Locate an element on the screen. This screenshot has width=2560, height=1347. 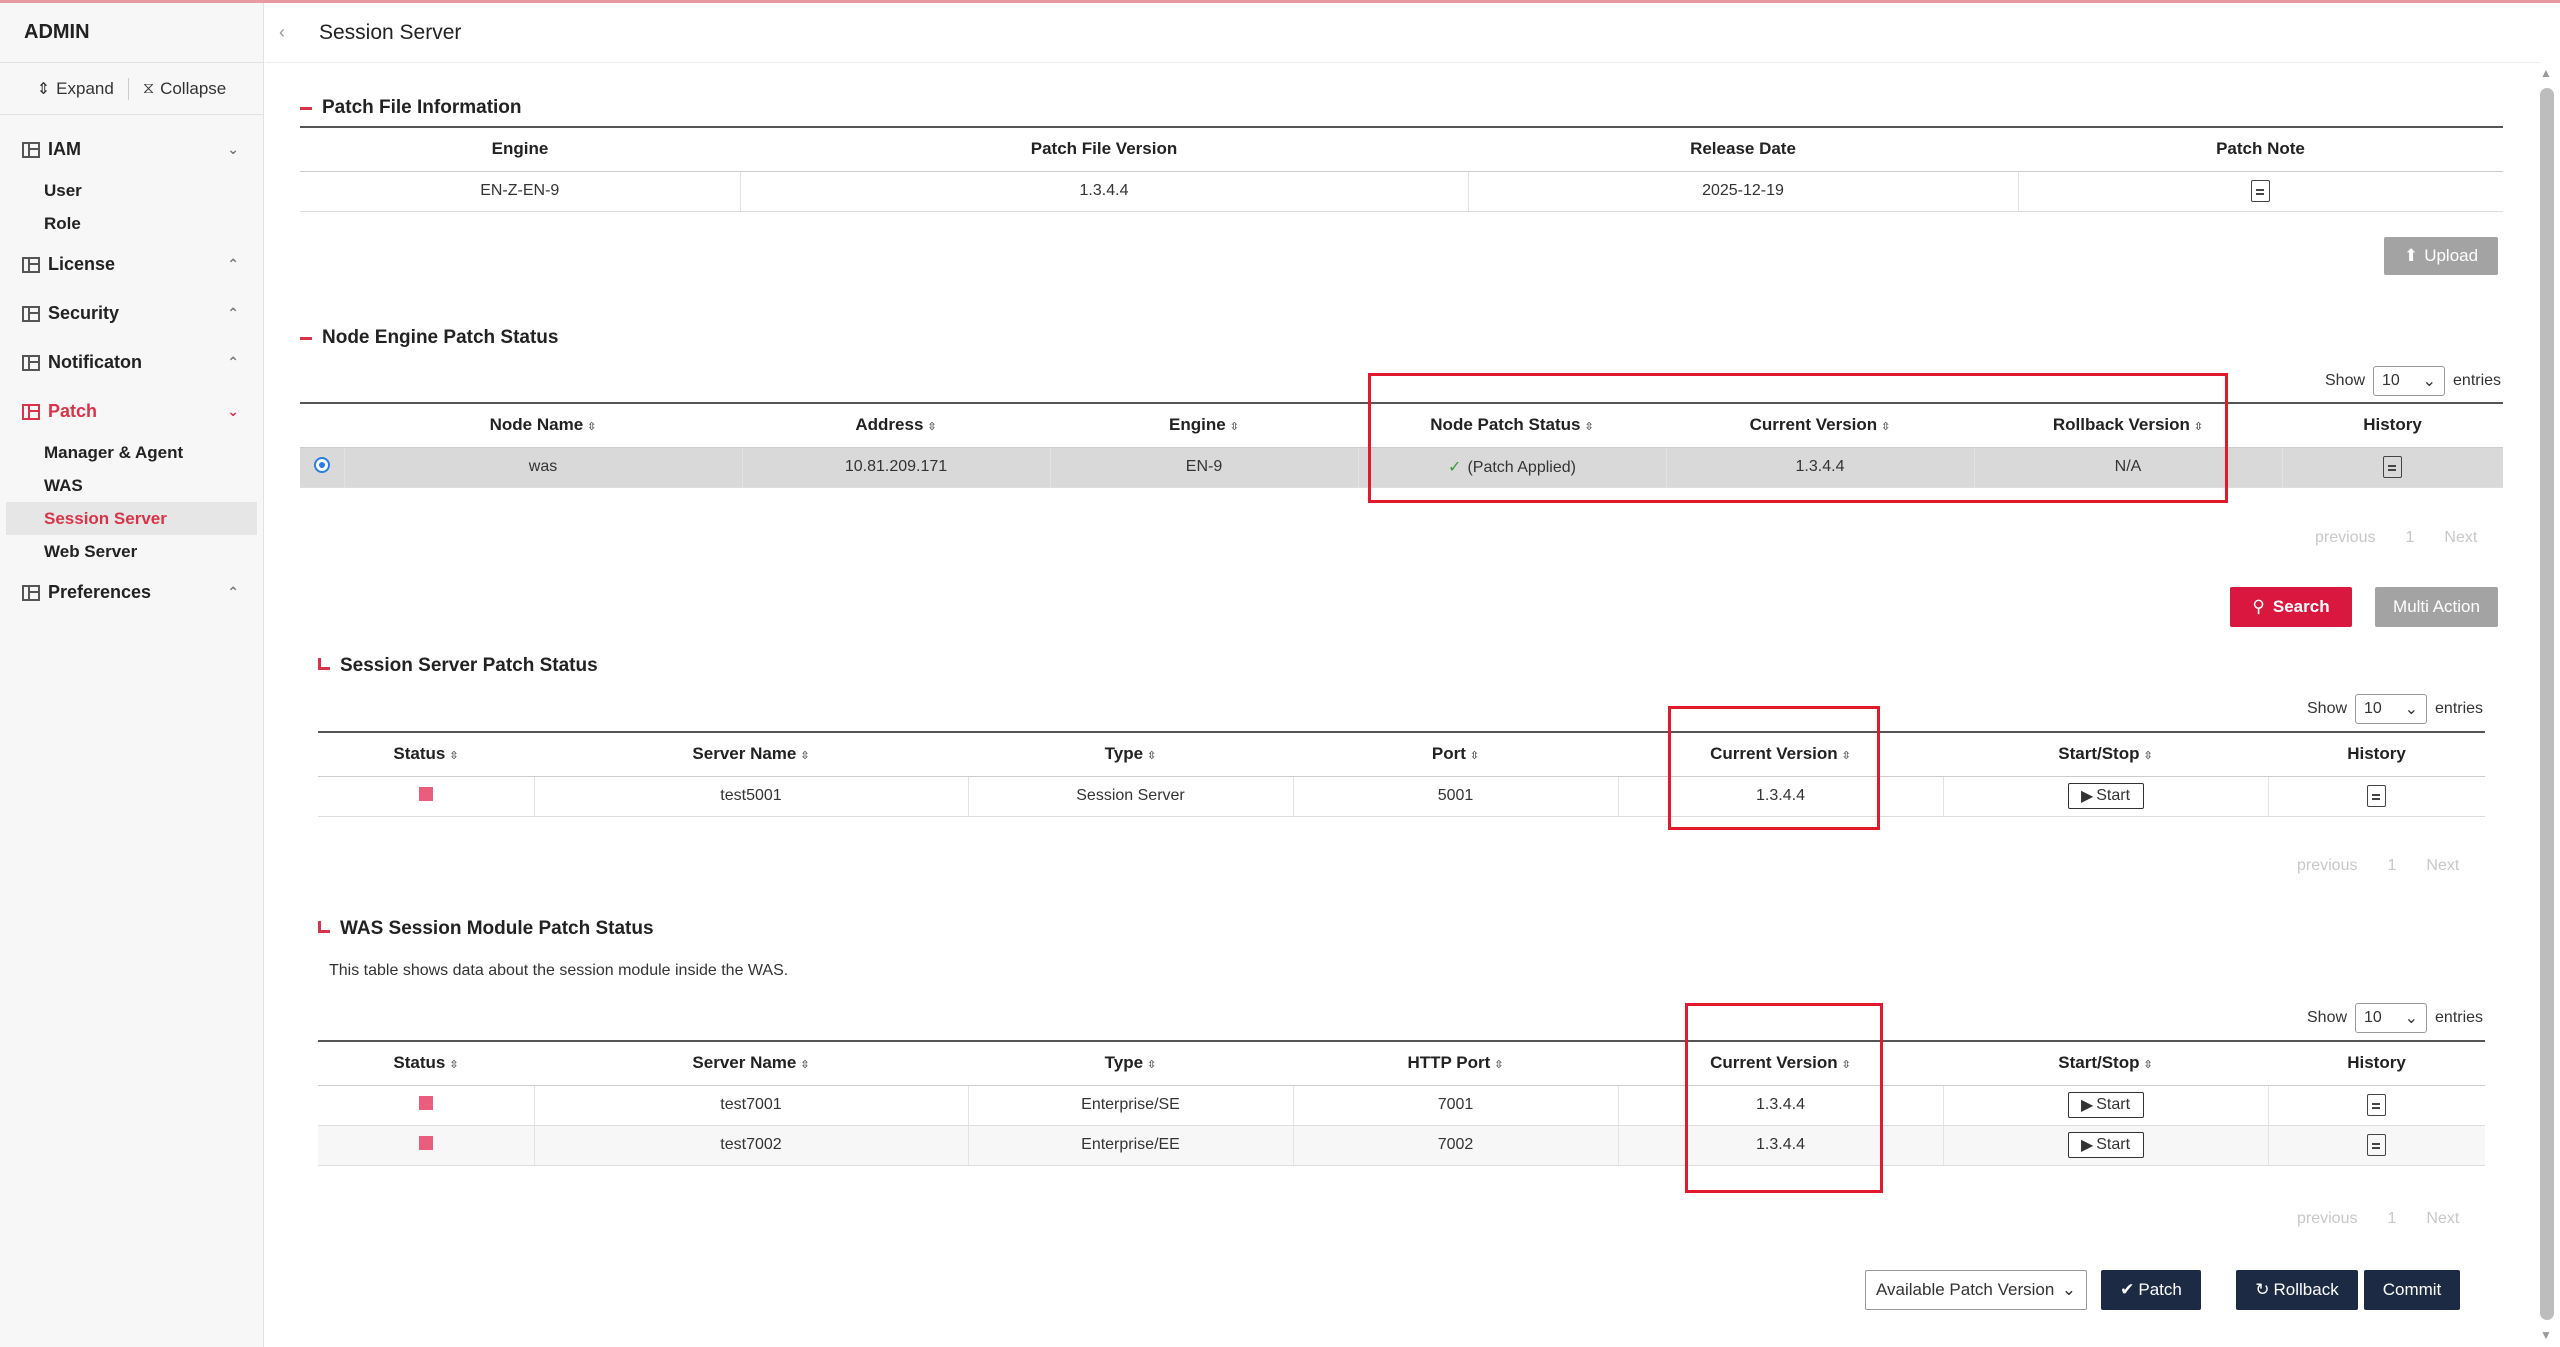
column-header: Port ⇳ is located at coordinates (1455, 754).